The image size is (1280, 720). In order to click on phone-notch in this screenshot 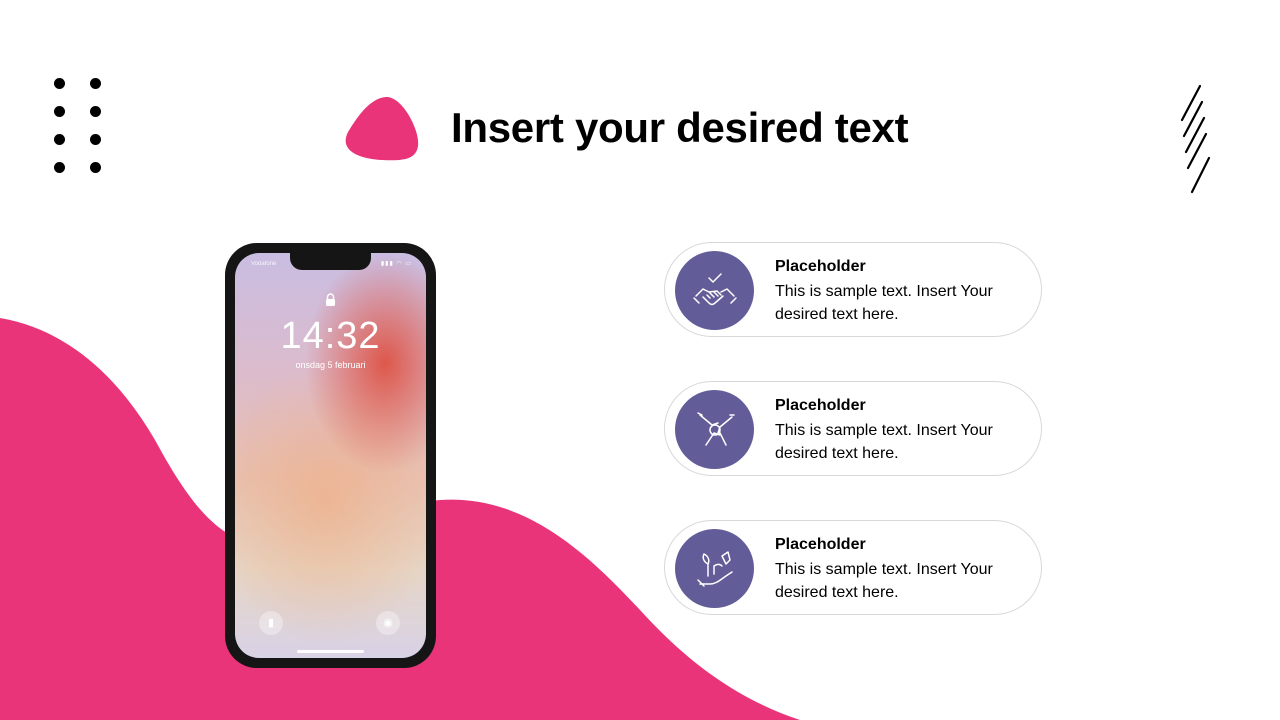, I will do `click(330, 261)`.